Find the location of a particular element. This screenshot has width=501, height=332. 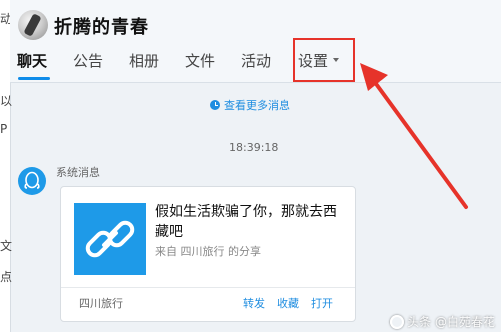

watermark-logo-icon is located at coordinates (397, 322).